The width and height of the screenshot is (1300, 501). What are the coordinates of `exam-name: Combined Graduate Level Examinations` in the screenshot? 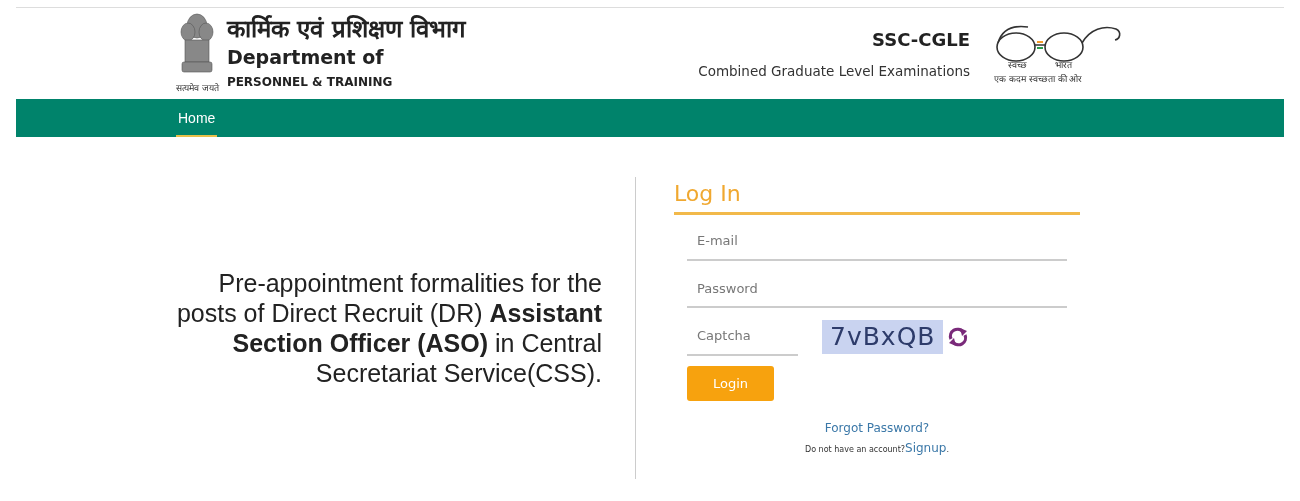 It's located at (834, 71).